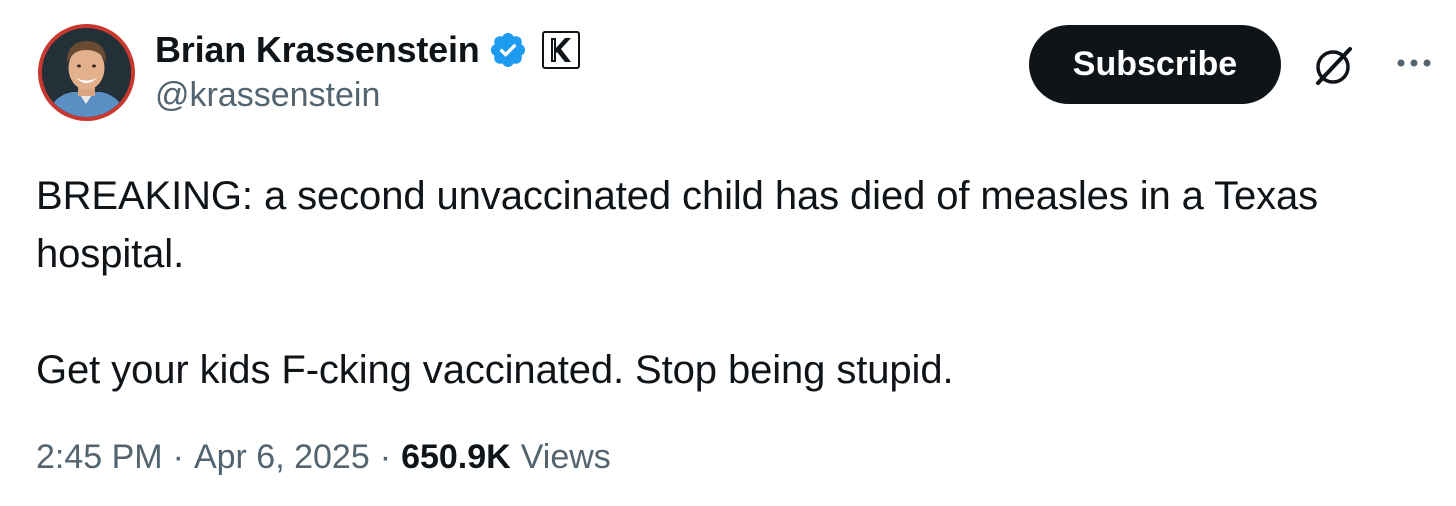 The height and width of the screenshot is (506, 1456). What do you see at coordinates (1334, 66) in the screenshot?
I see `grok-icon` at bounding box center [1334, 66].